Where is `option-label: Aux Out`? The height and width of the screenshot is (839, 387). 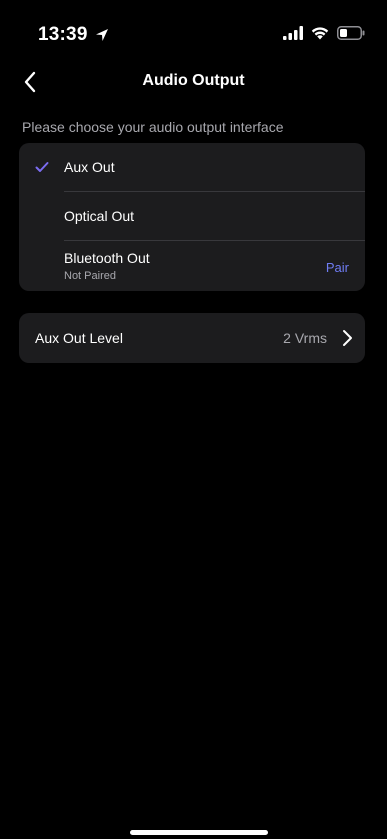 option-label: Aux Out is located at coordinates (89, 167).